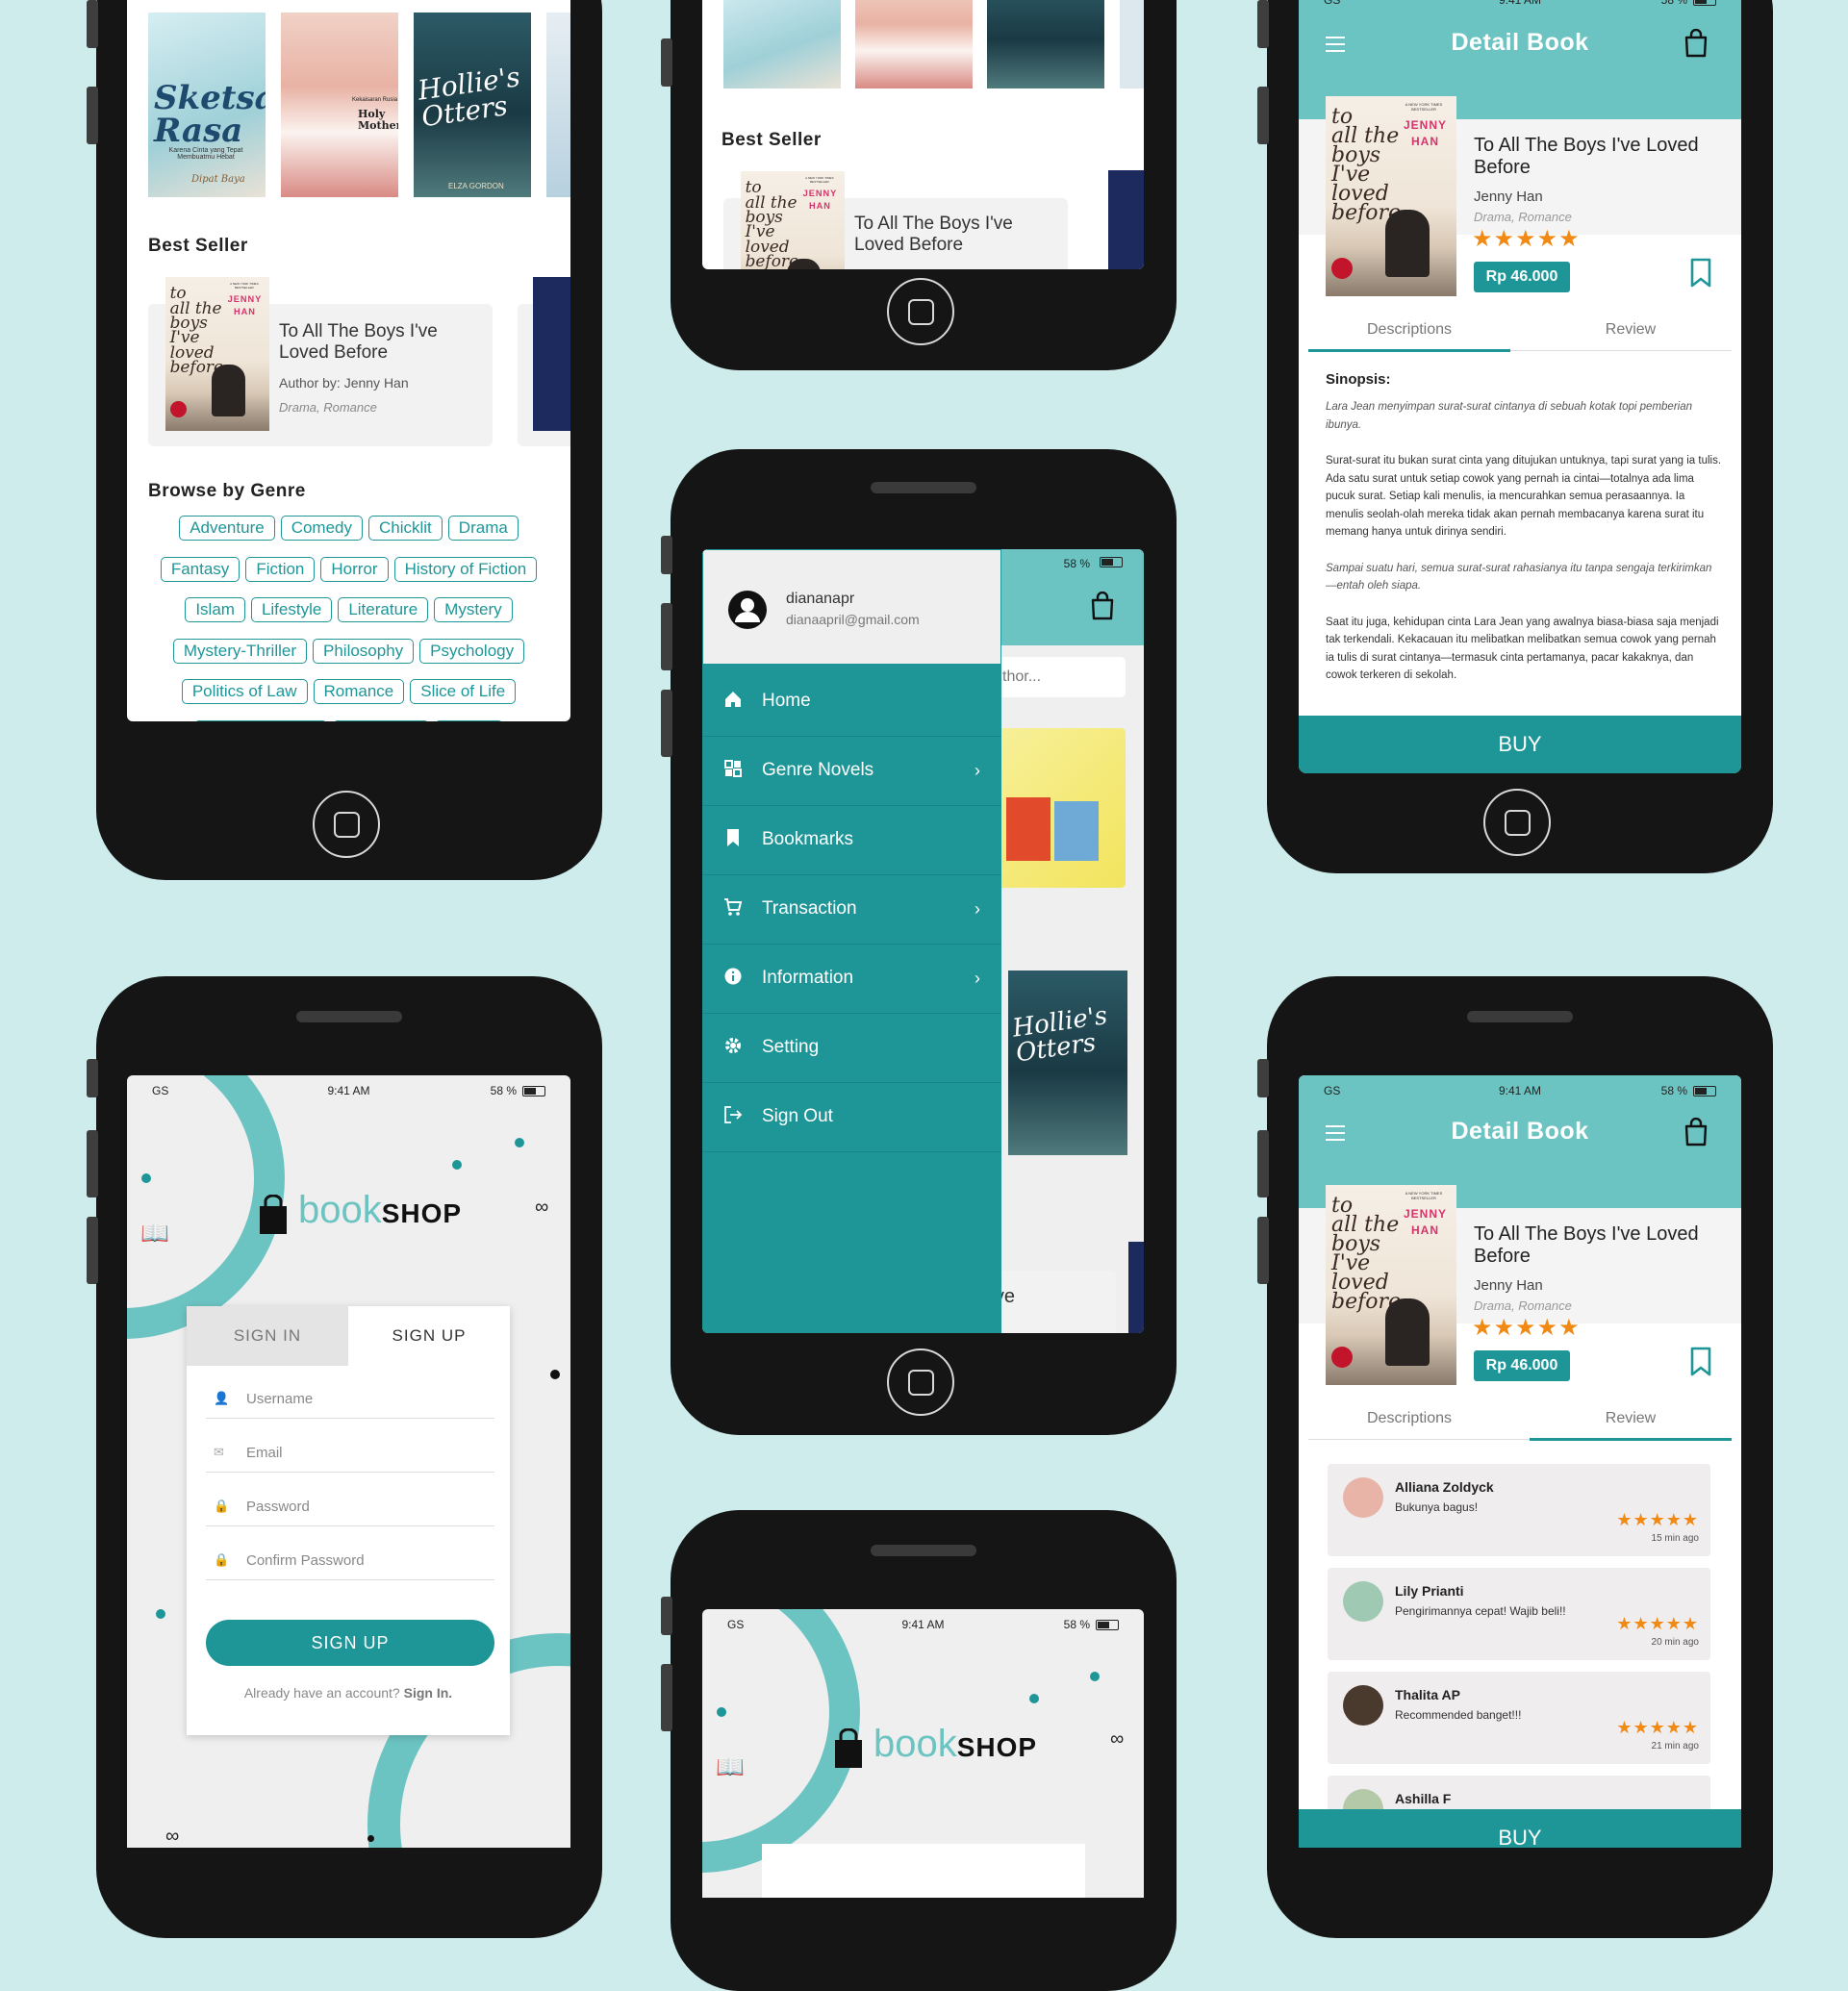 This screenshot has height=1991, width=1848. What do you see at coordinates (1107, 1624) in the screenshot?
I see `battery-icon` at bounding box center [1107, 1624].